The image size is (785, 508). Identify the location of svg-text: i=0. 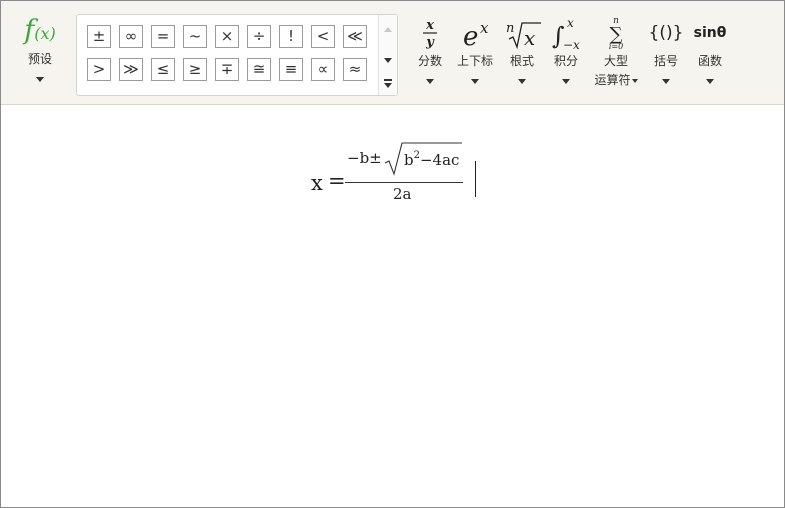
(616, 46).